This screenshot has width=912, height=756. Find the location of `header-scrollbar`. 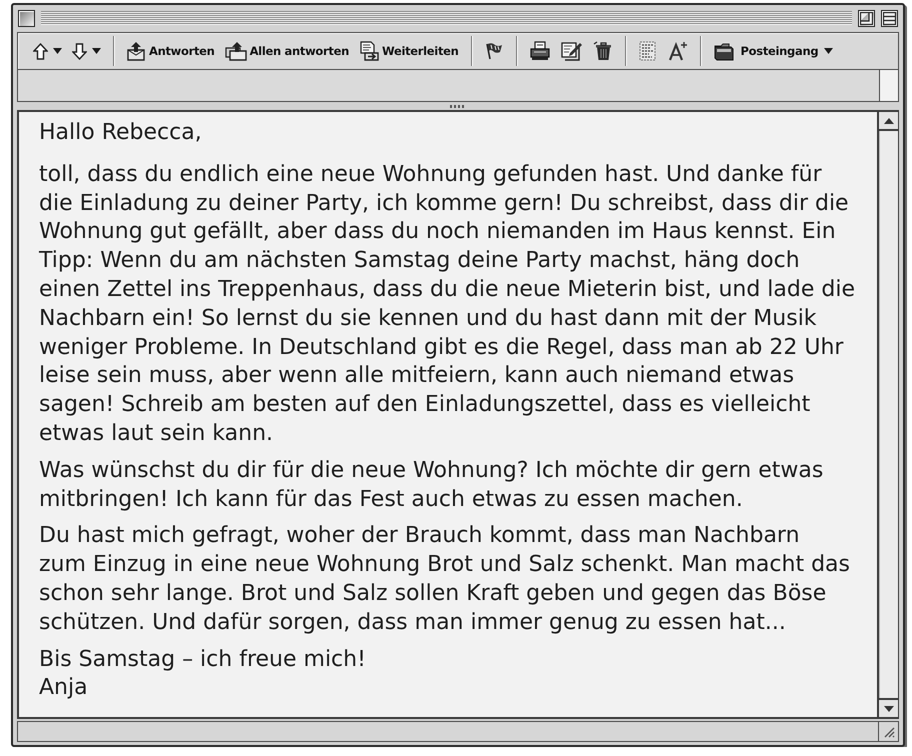

header-scrollbar is located at coordinates (888, 85).